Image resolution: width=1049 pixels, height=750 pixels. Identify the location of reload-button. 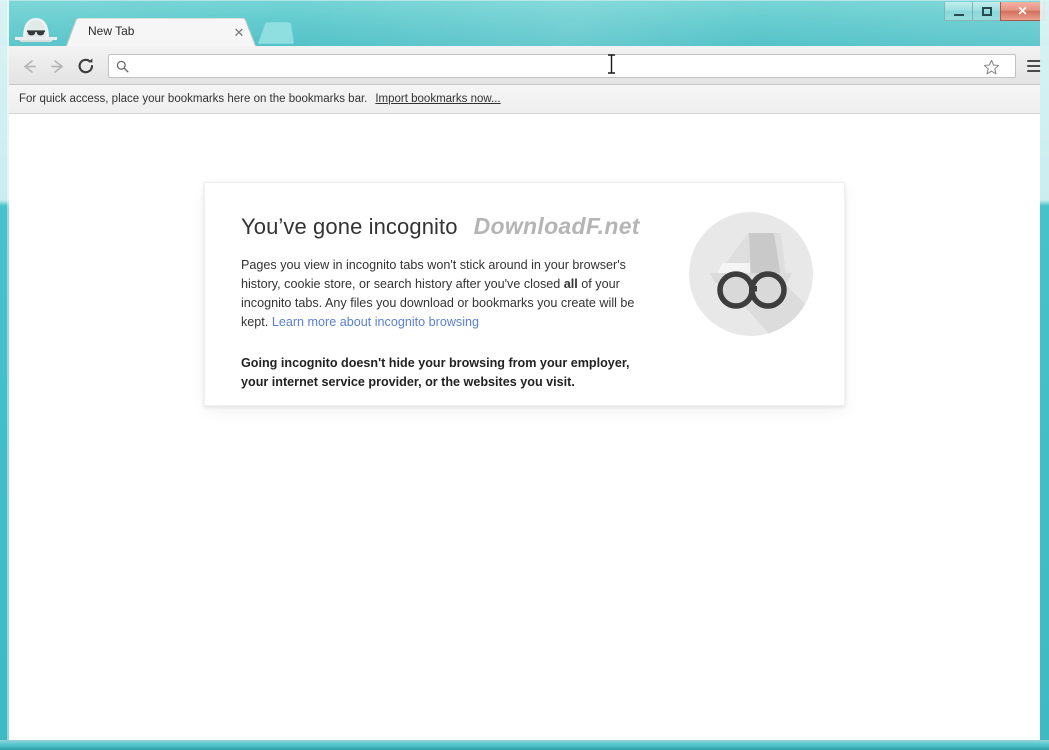
(86, 66).